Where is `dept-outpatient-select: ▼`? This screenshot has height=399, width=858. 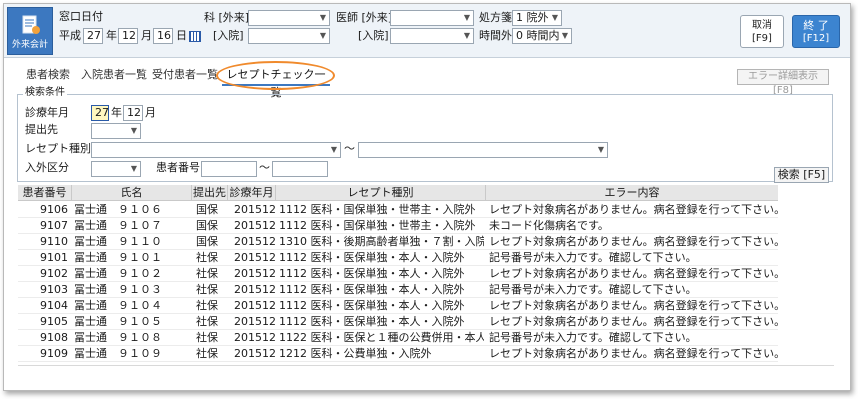
dept-outpatient-select: ▼ is located at coordinates (289, 18).